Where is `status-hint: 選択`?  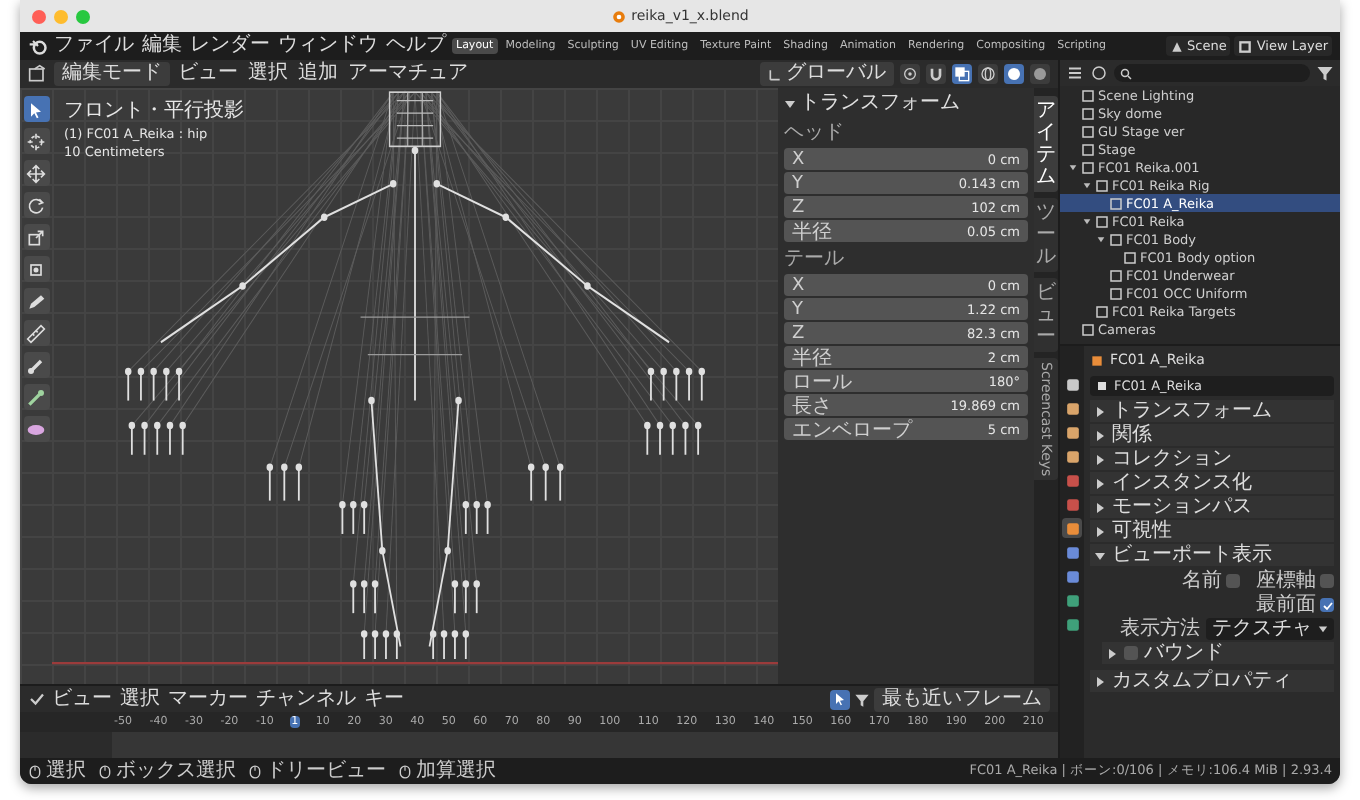
status-hint: 選択 is located at coordinates (66, 771).